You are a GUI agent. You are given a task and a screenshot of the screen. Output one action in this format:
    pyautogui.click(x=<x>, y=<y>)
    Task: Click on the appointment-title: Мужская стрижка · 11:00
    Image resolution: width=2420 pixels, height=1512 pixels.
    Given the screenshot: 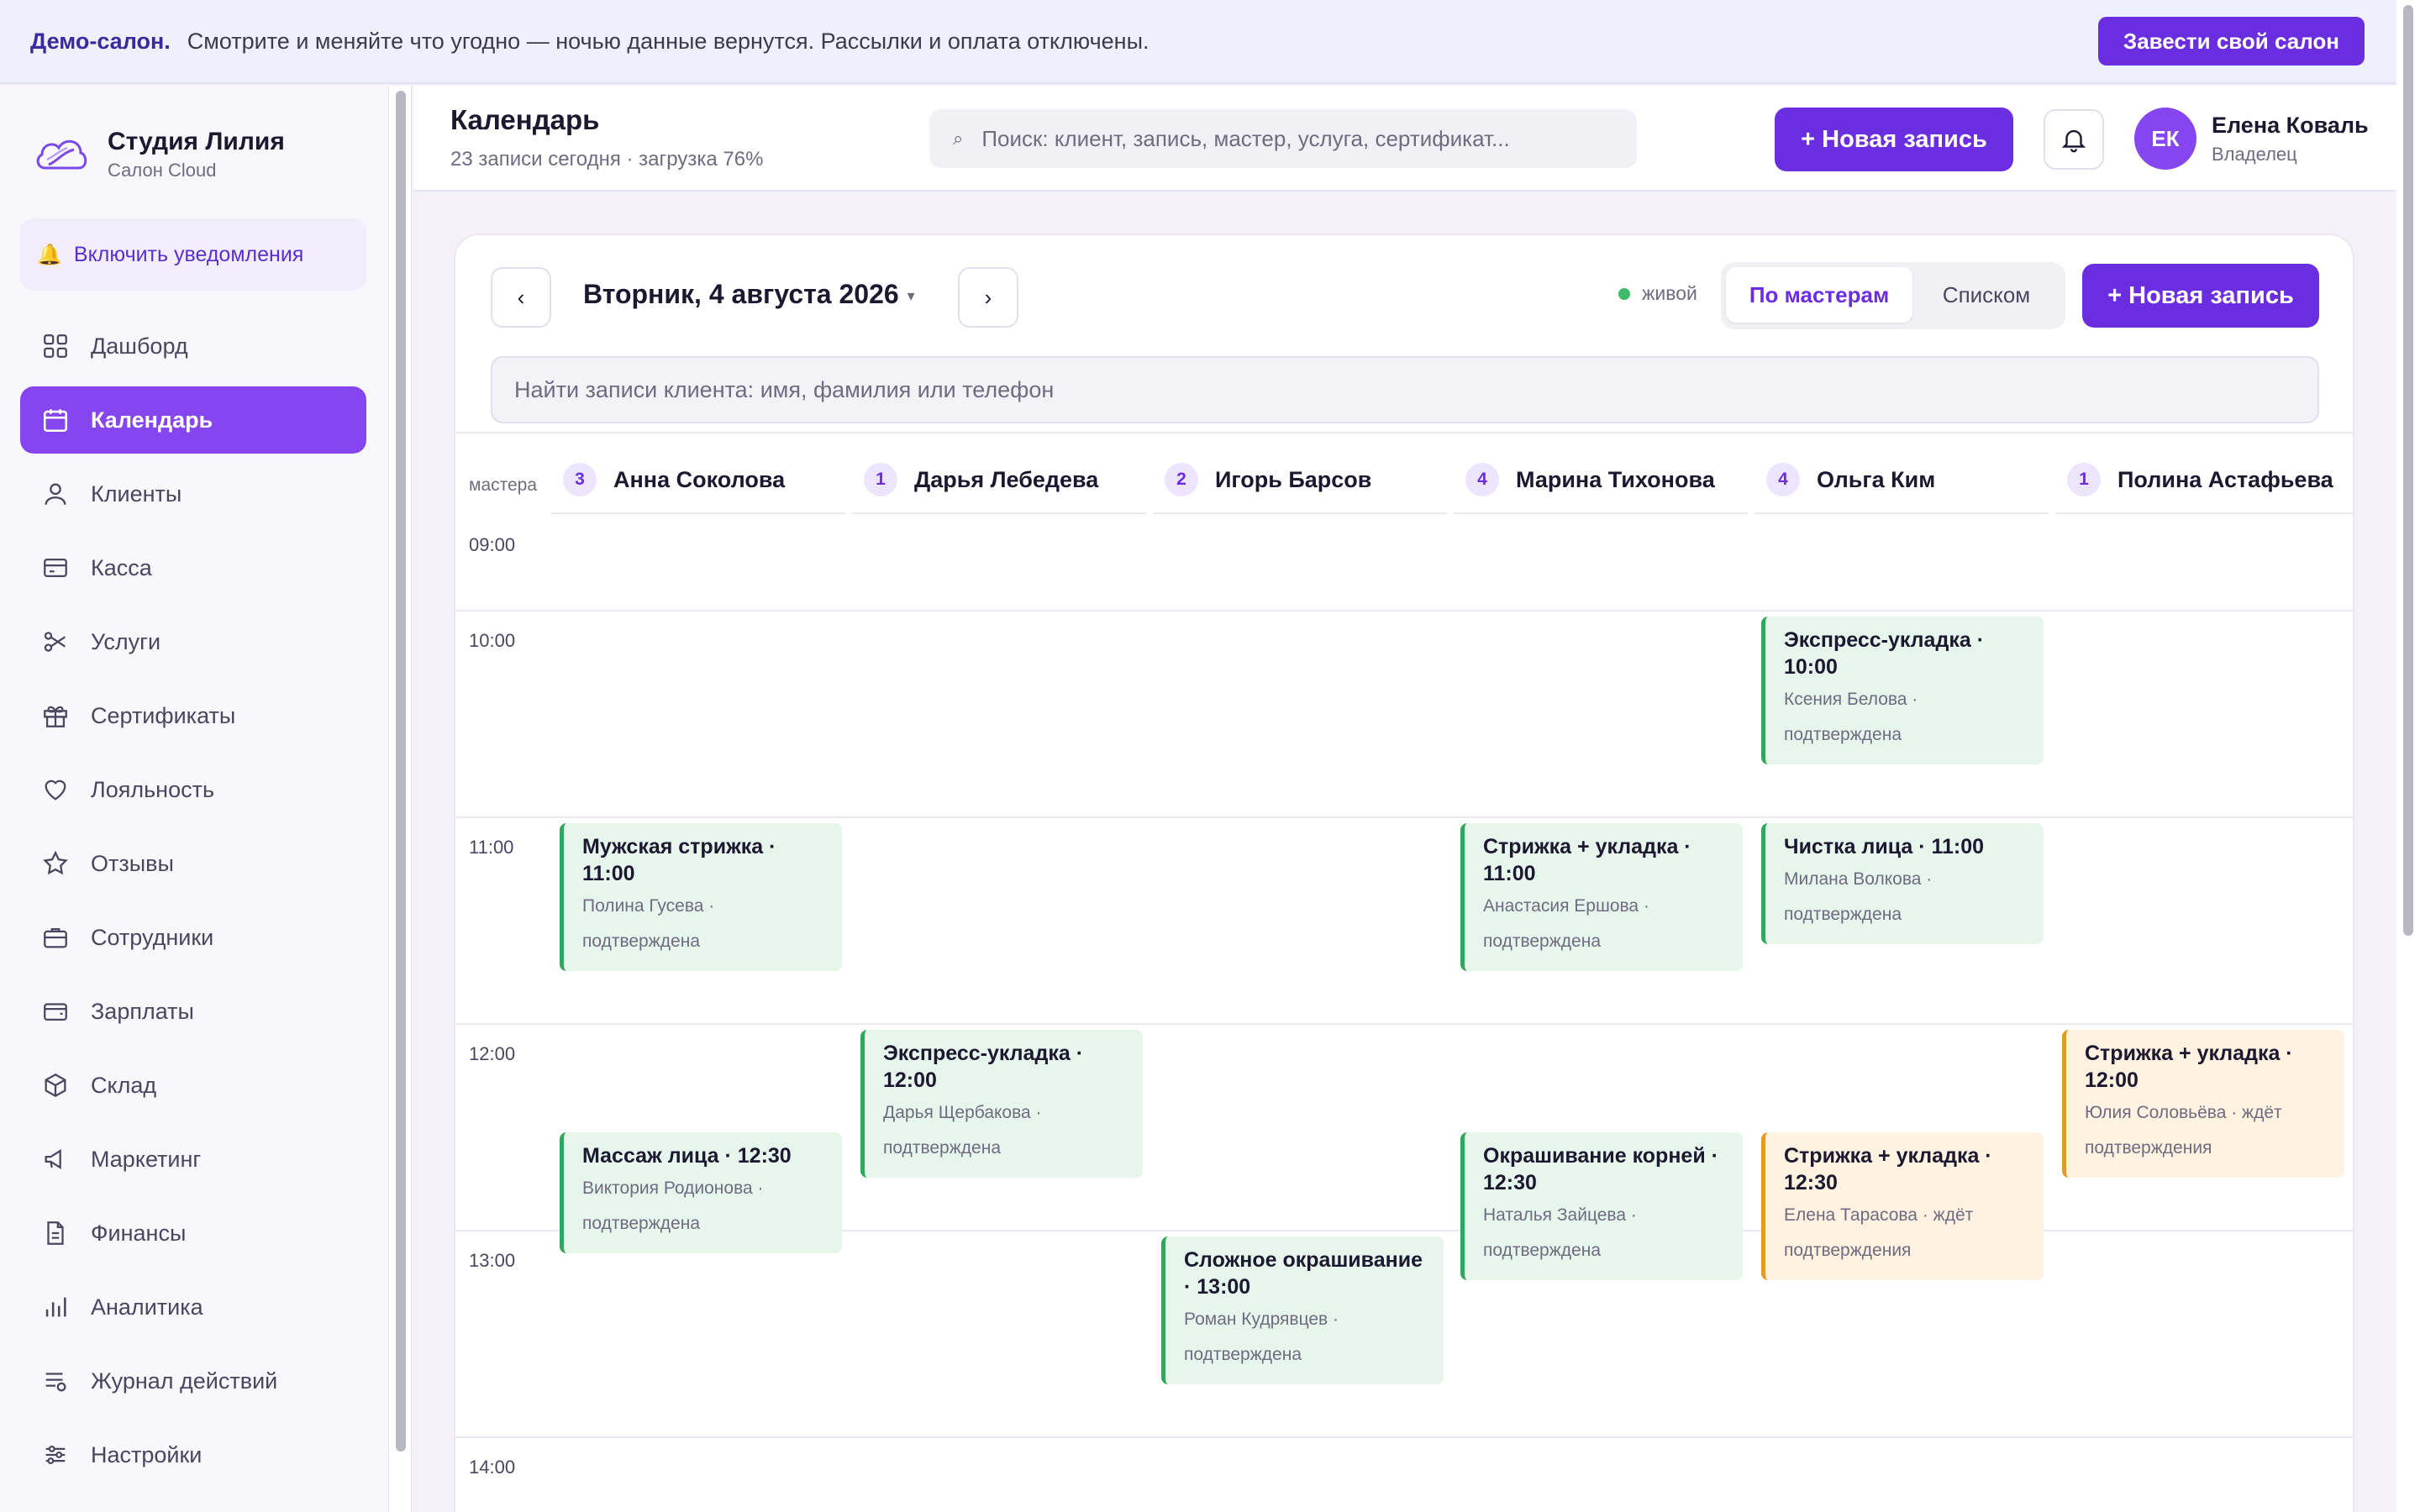 What is the action you would take?
    pyautogui.click(x=679, y=860)
    